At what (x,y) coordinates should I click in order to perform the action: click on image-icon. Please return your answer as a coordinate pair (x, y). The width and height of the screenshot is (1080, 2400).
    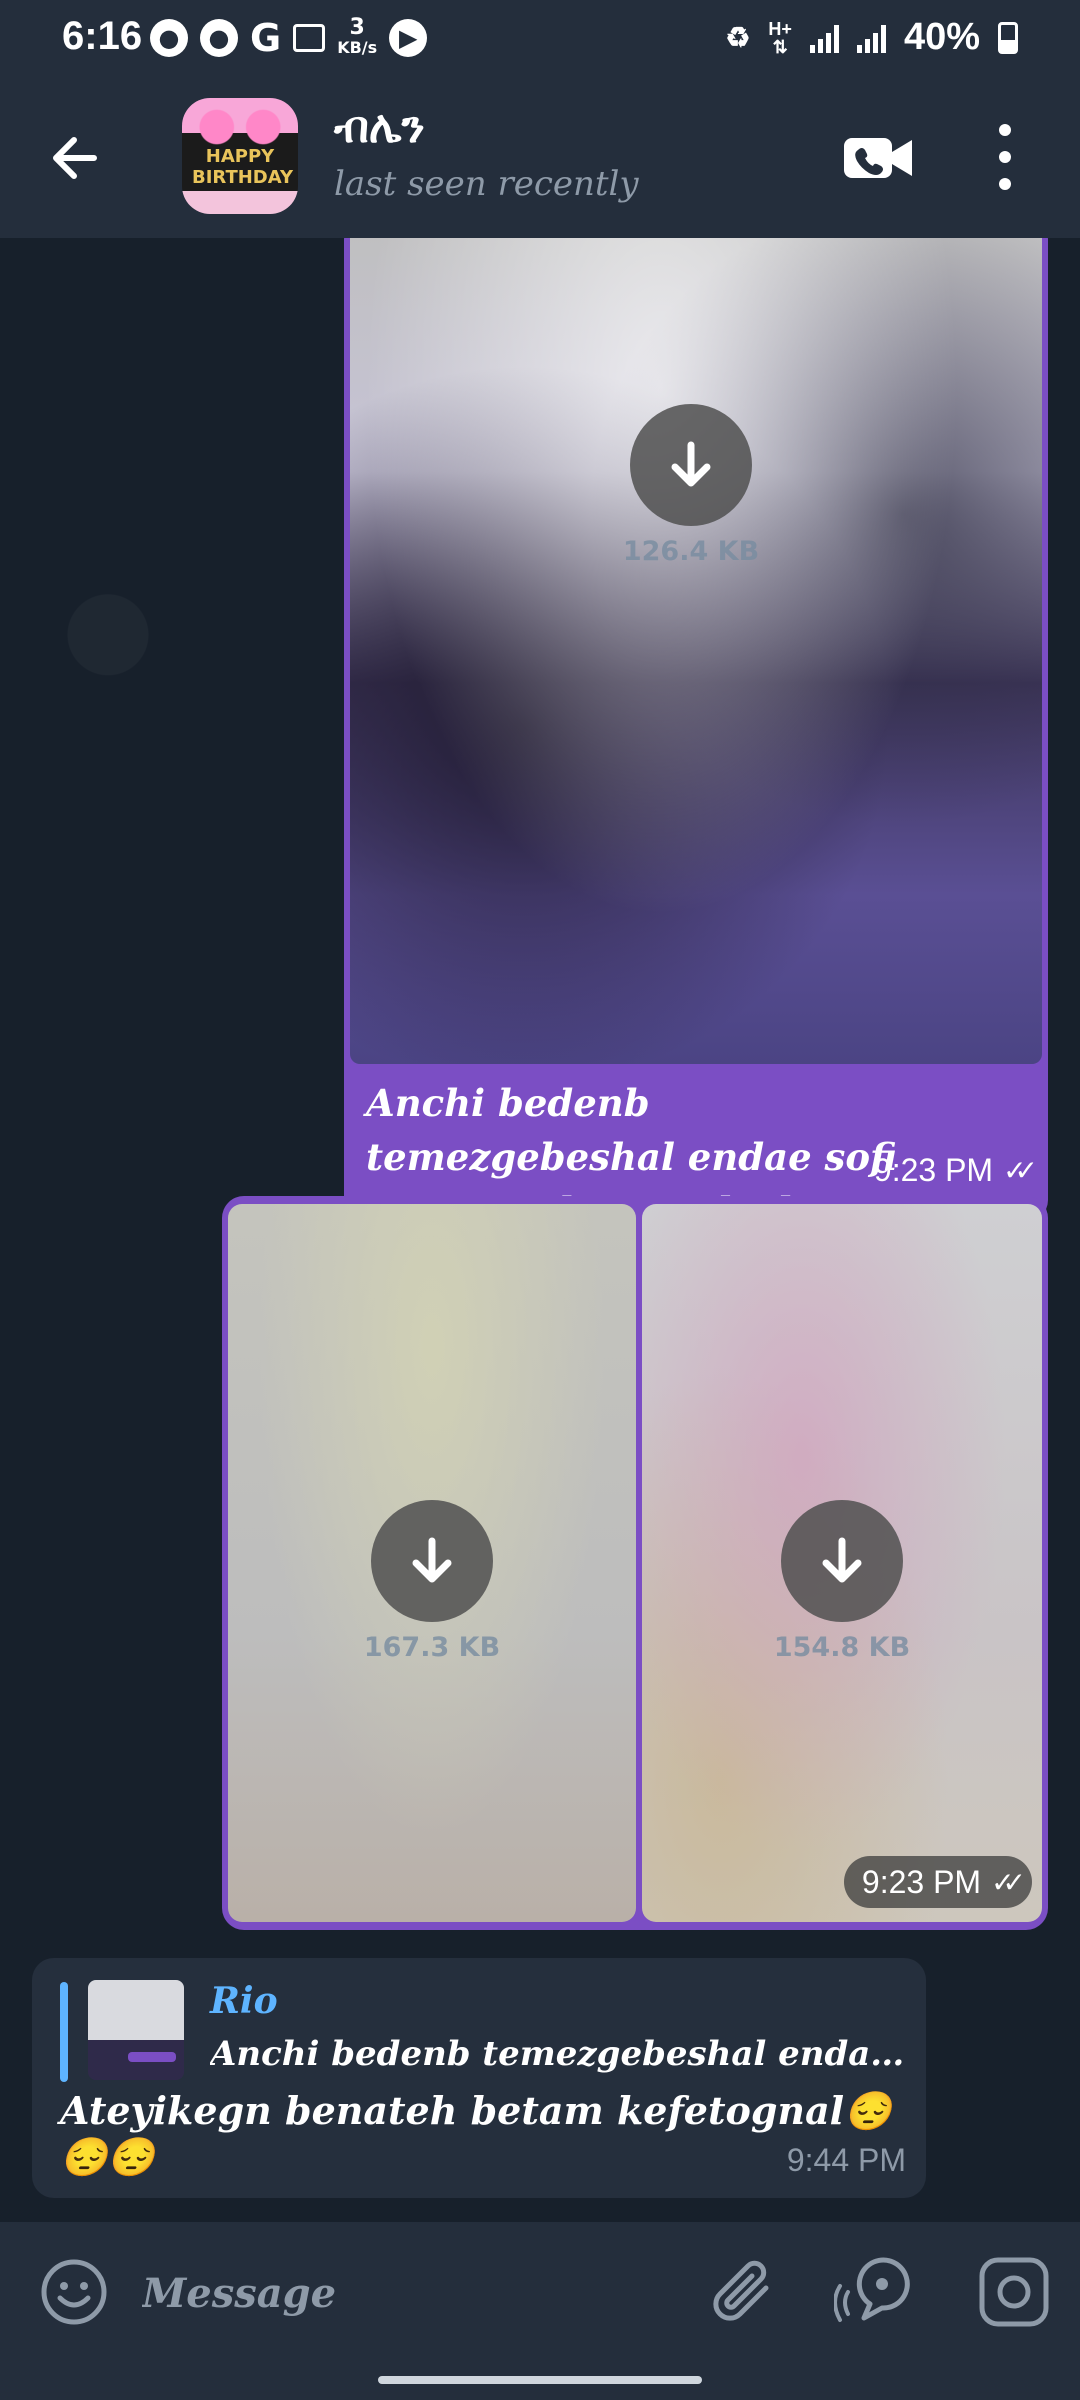
    Looking at the image, I should click on (309, 38).